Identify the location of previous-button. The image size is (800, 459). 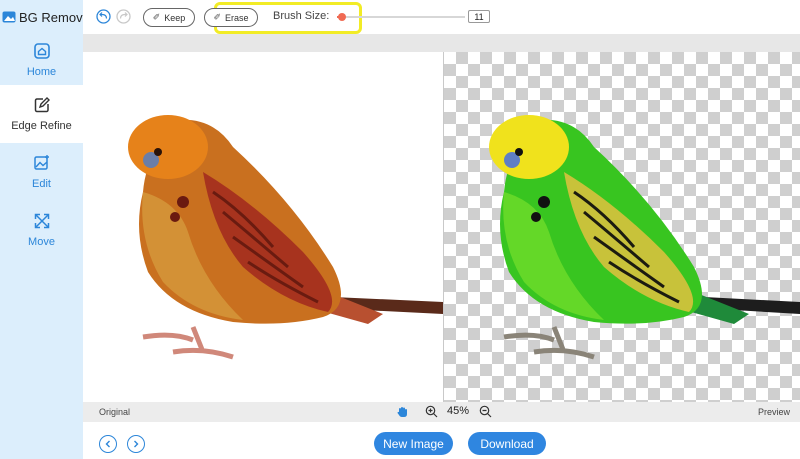
(108, 444).